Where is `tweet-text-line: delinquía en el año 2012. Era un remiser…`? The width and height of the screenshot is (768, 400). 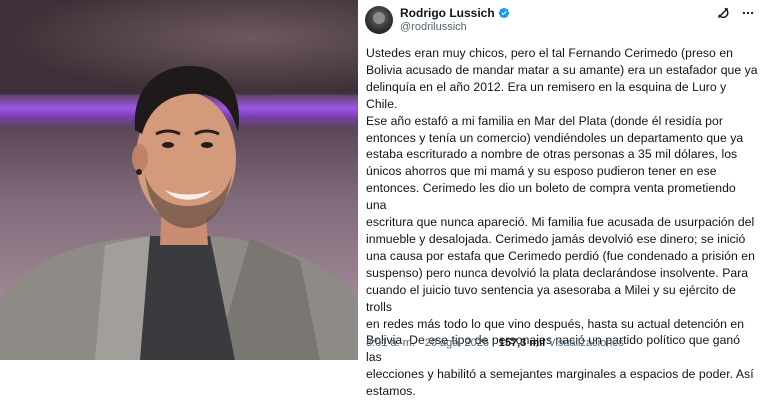 tweet-text-line: delinquía en el año 2012. Era un remiser… is located at coordinates (546, 95).